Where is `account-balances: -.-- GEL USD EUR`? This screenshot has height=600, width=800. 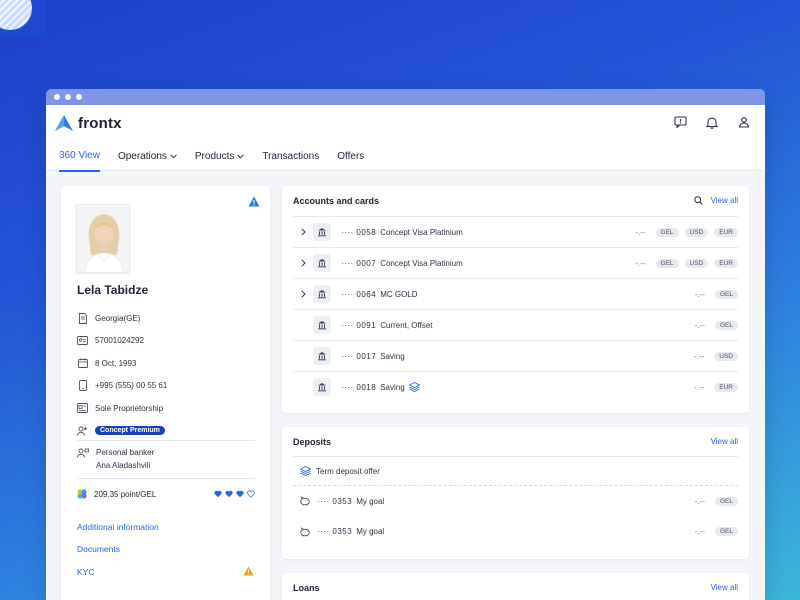 account-balances: -.-- GEL USD EUR is located at coordinates (686, 263).